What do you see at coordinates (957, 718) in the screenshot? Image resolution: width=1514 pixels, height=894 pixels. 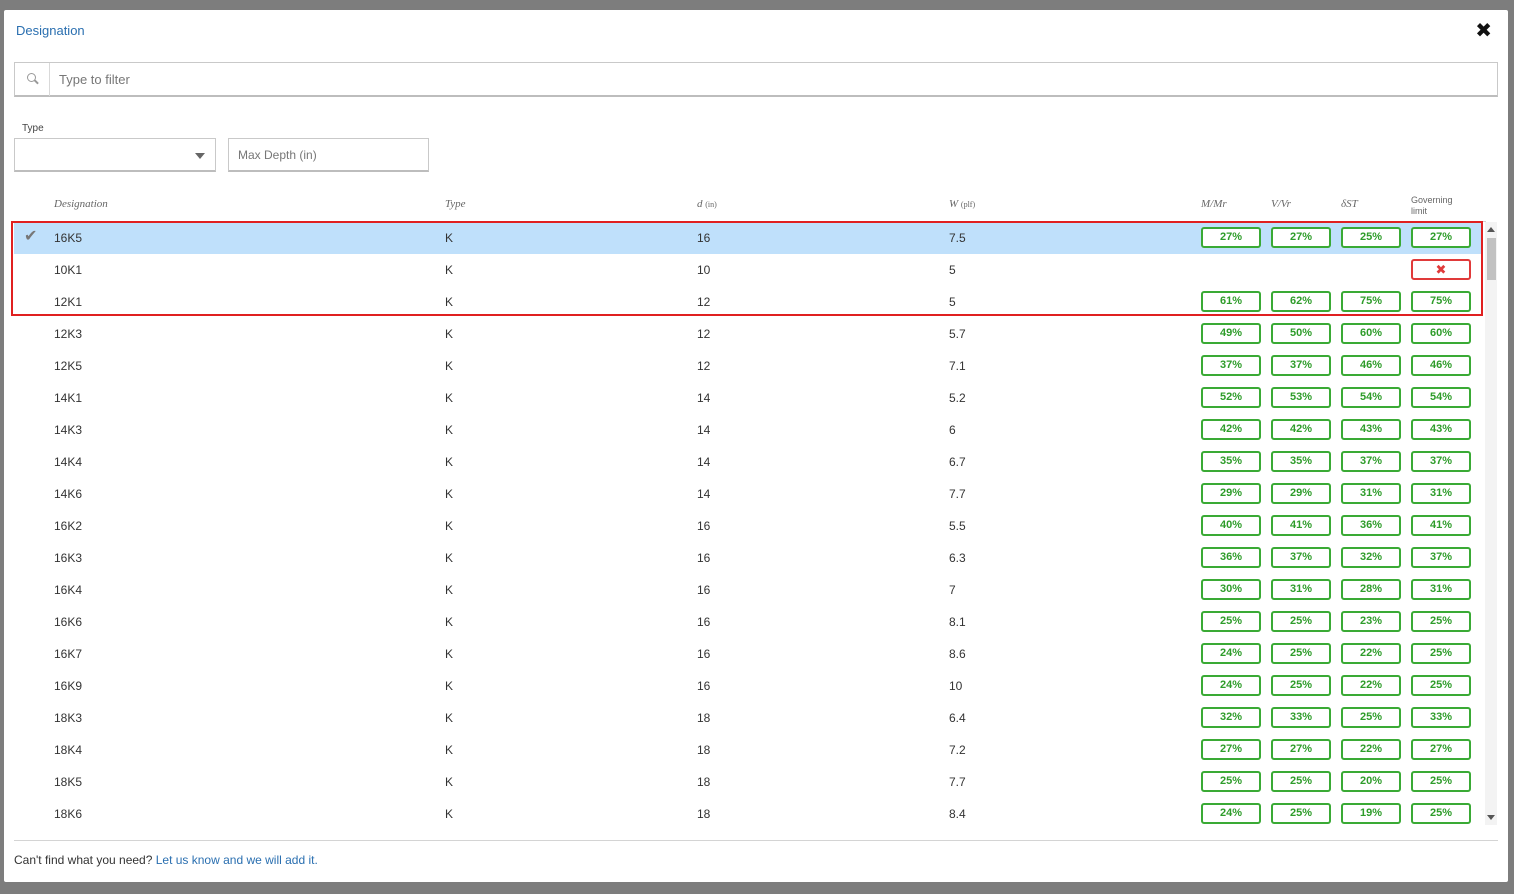 I see `cell-w: 6.4` at bounding box center [957, 718].